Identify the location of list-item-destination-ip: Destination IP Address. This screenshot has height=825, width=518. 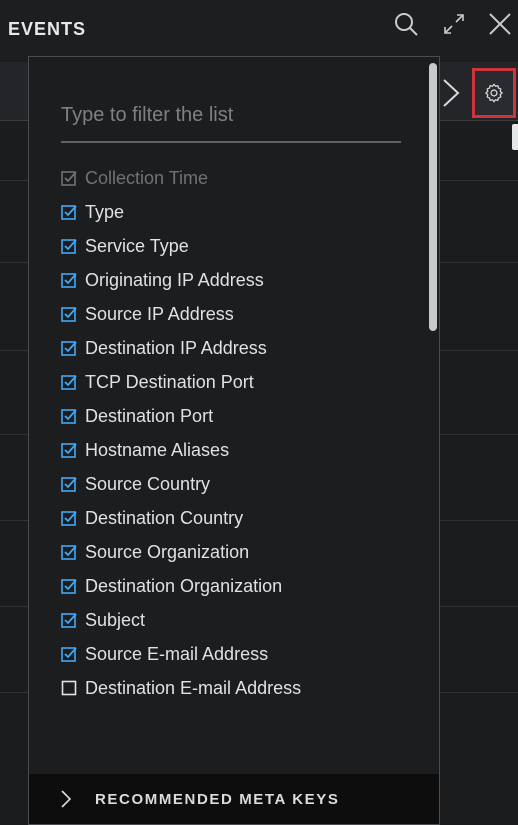
(231, 348).